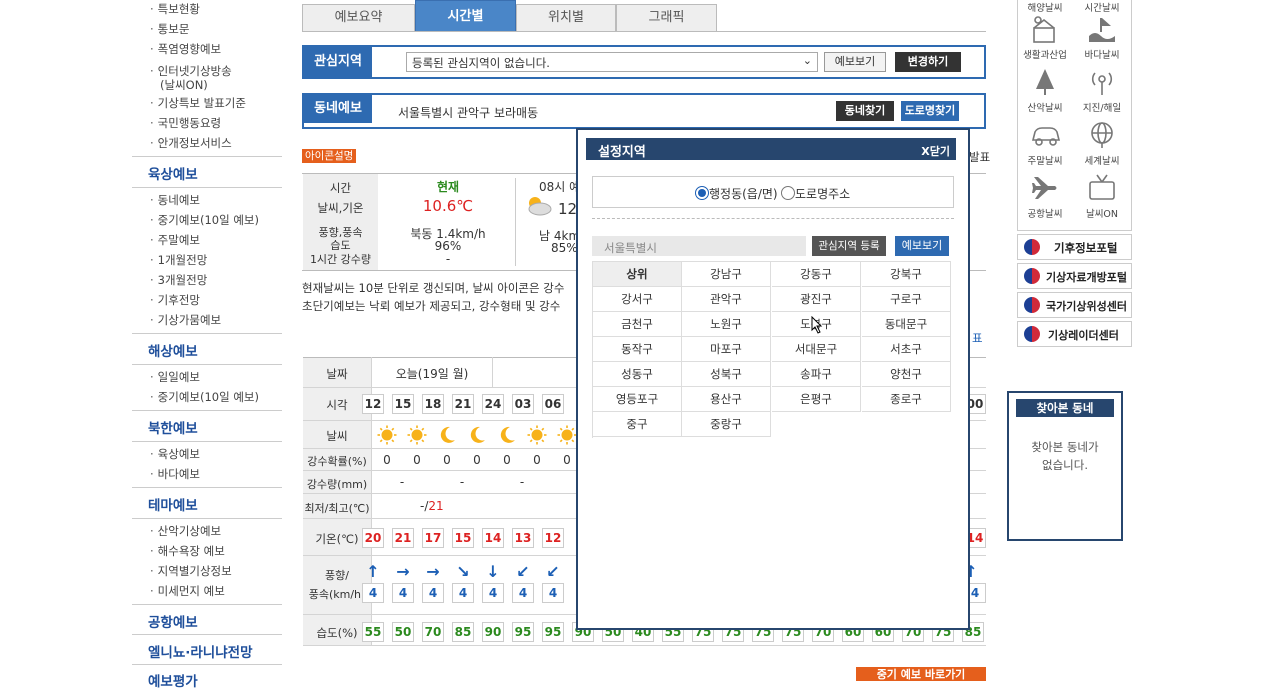  What do you see at coordinates (175, 240) in the screenshot?
I see `sidebar-link: 주말예보` at bounding box center [175, 240].